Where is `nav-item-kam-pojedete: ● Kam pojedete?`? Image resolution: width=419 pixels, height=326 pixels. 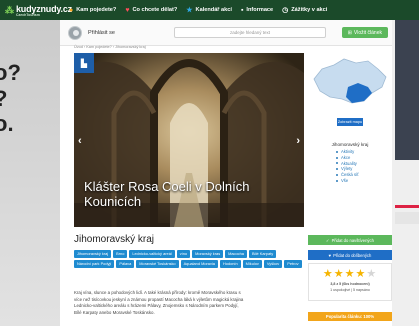
nav-item-kam-pojedete: ● Kam pojedete? is located at coordinates (92, 10).